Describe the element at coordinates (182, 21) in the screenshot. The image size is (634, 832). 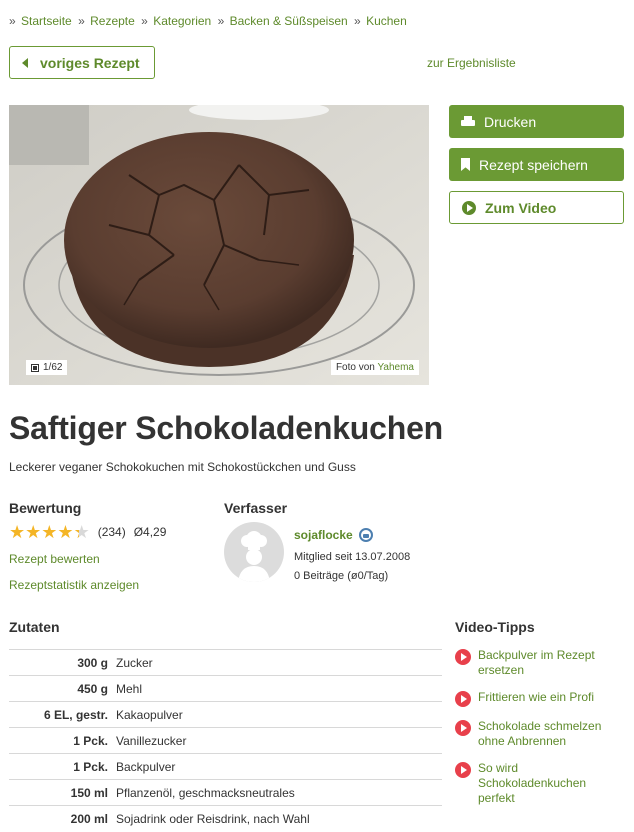
I see `breadcrumb-kategorien: Kategorien` at that location.